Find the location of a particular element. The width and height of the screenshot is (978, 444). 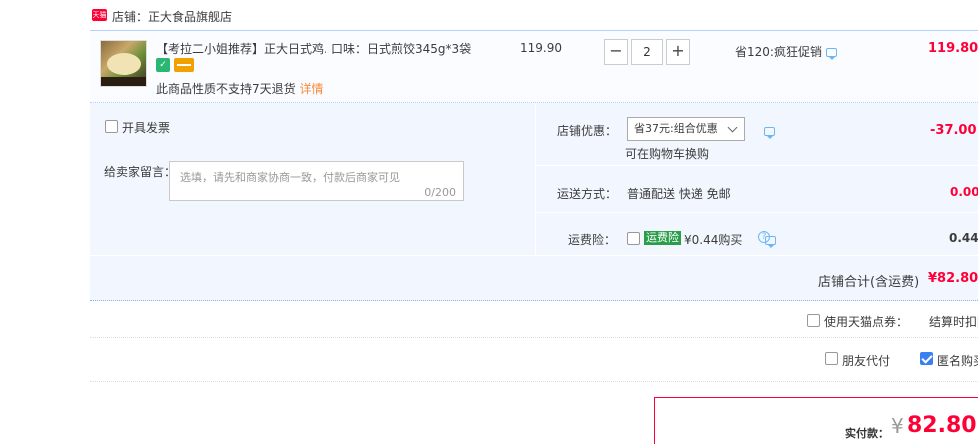

coupon-hint: 可在购物车换购 is located at coordinates (667, 154).